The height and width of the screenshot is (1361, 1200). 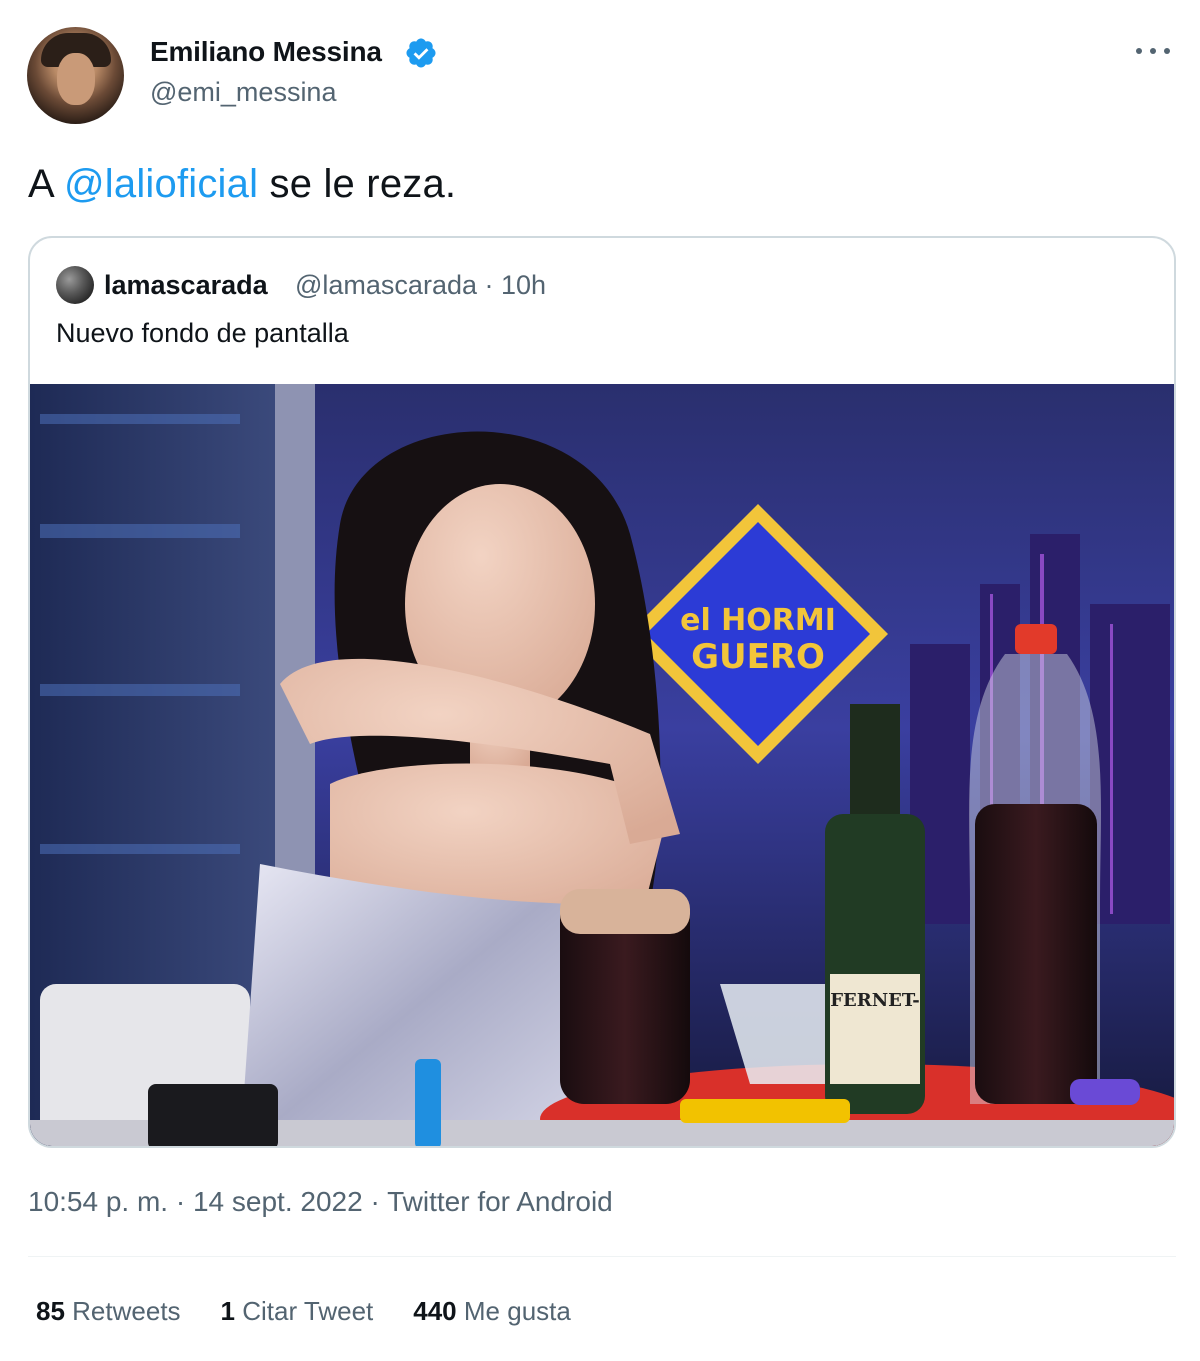 What do you see at coordinates (186, 285) in the screenshot?
I see `quoted-author-name: lamascarada` at bounding box center [186, 285].